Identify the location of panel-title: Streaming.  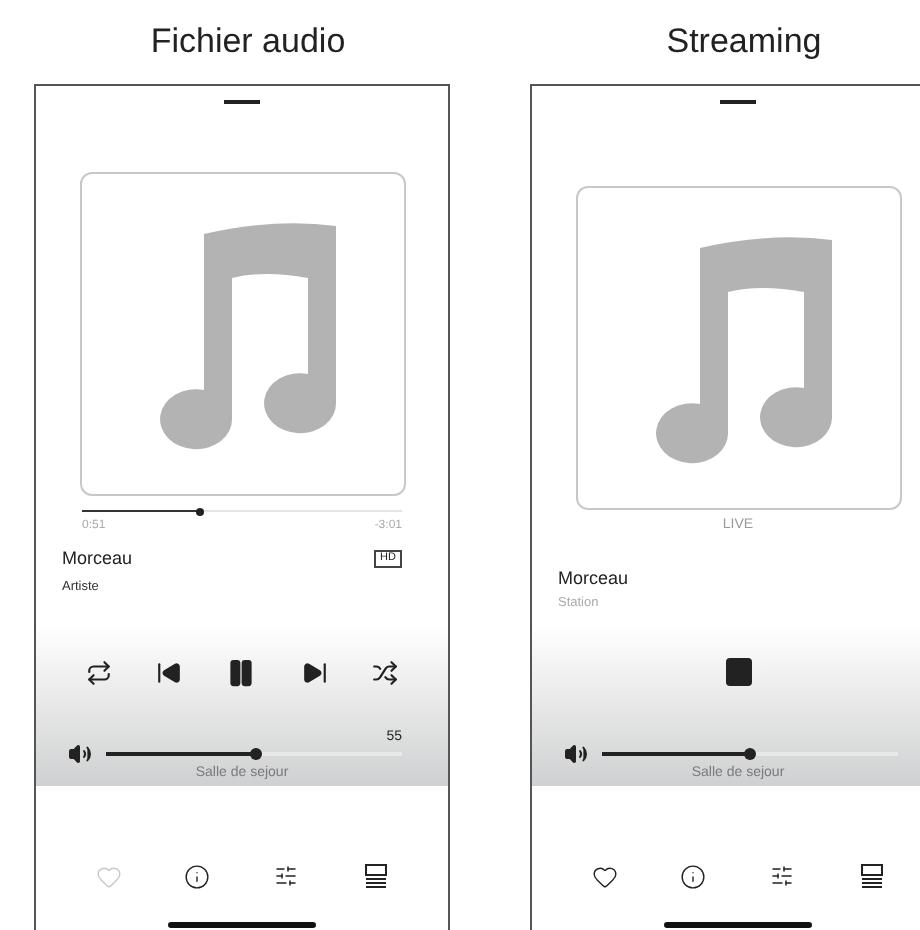
(744, 42).